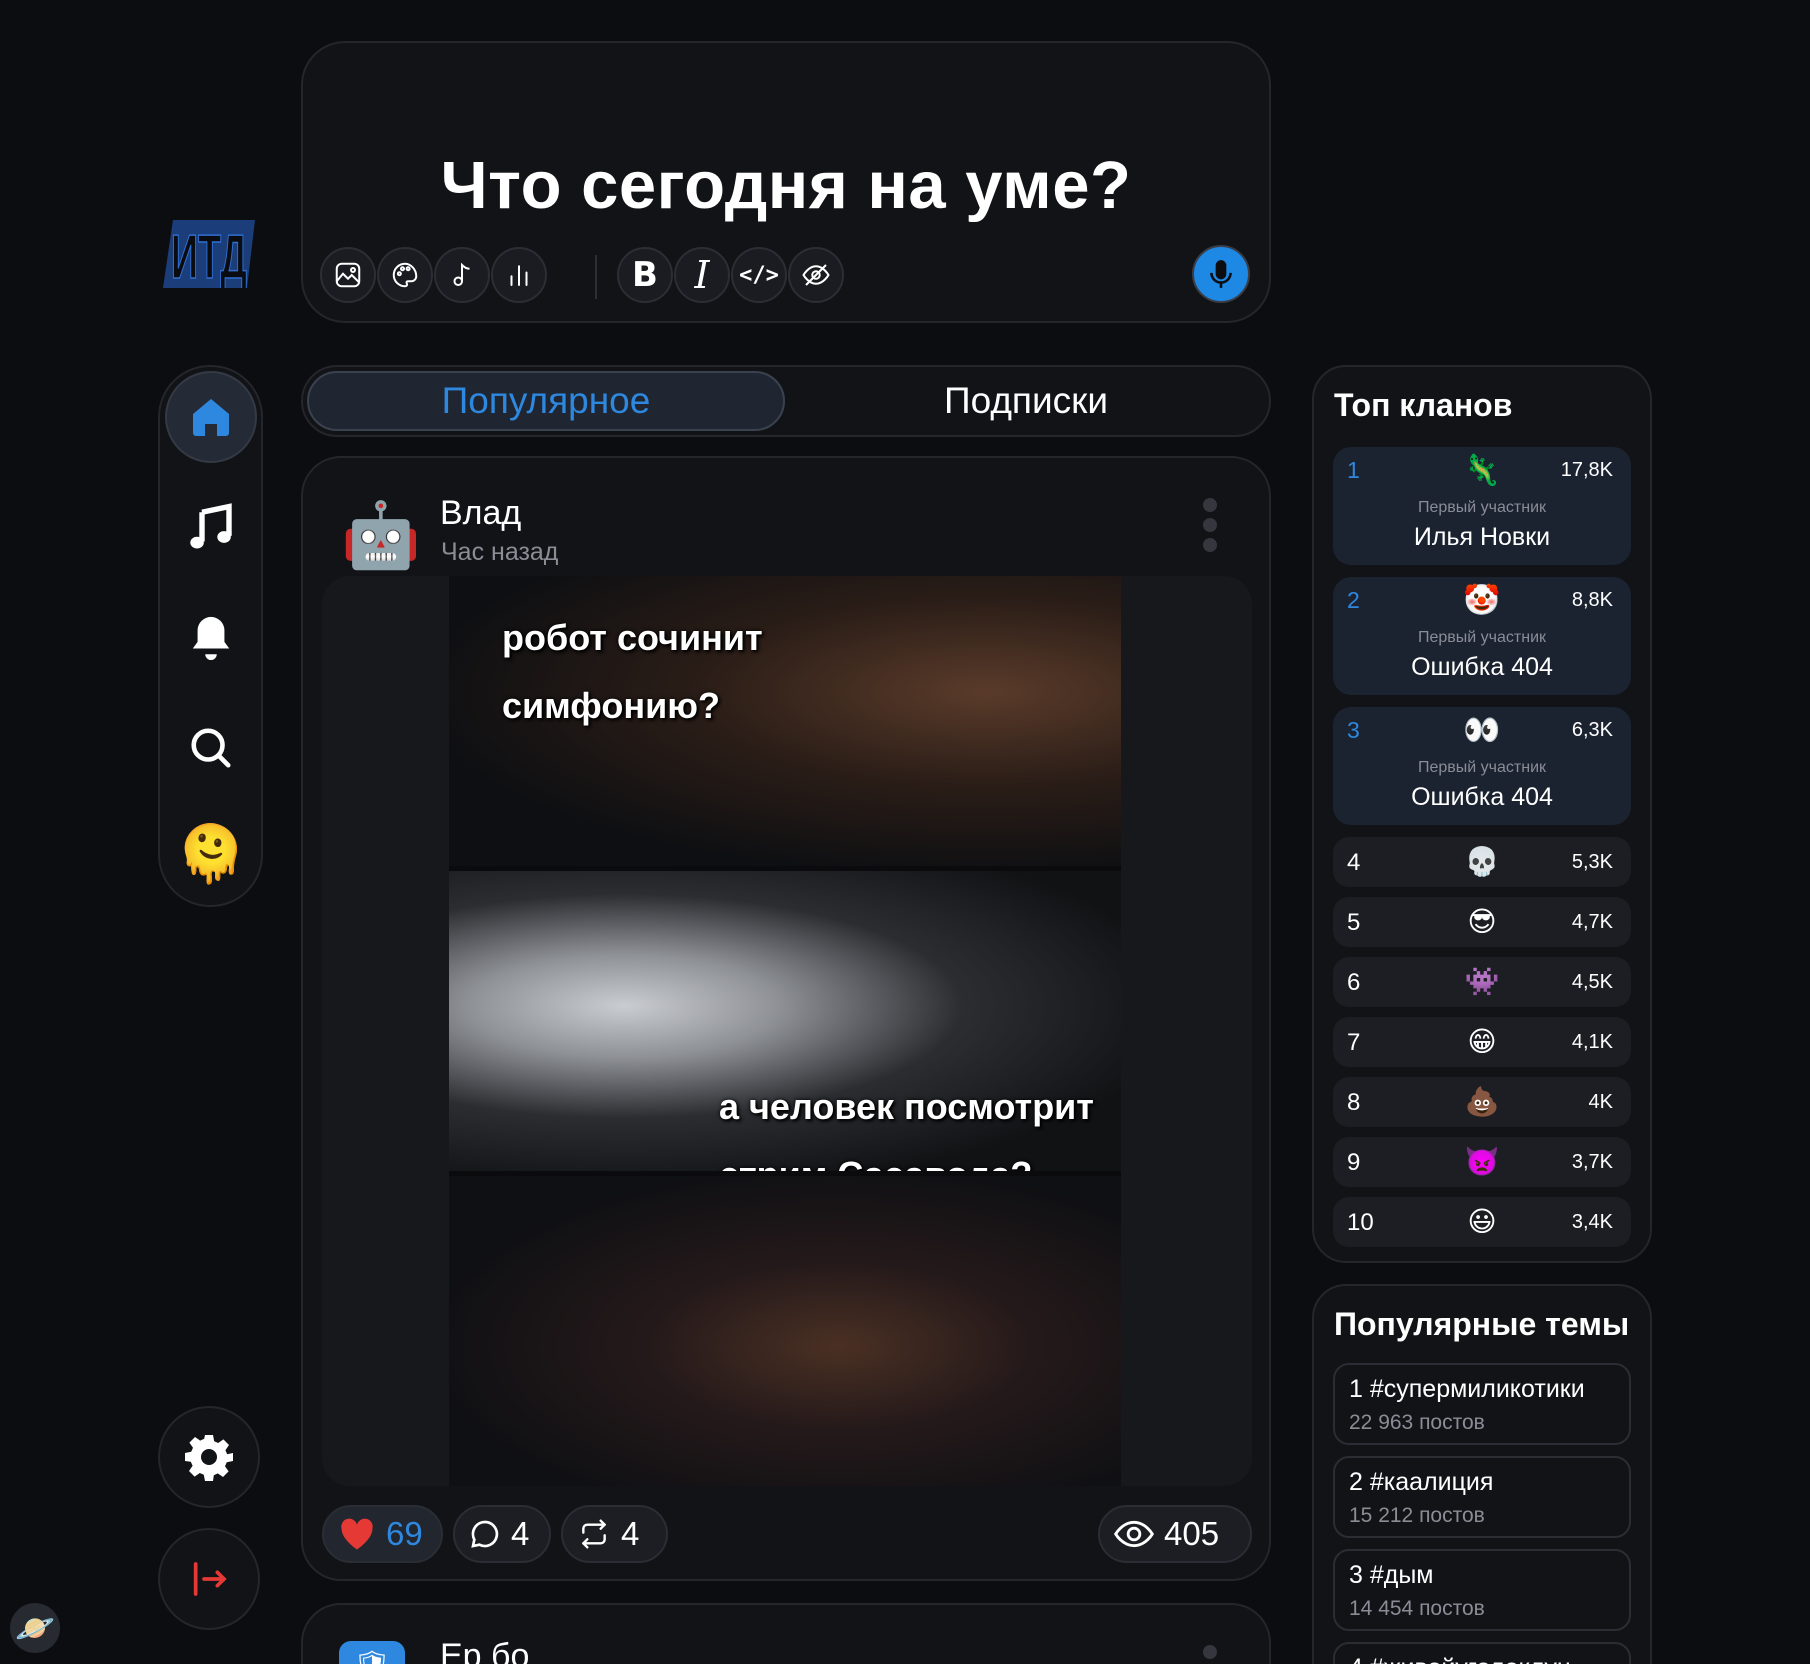  What do you see at coordinates (484, 1650) in the screenshot?
I see `author-name: Ер бо` at bounding box center [484, 1650].